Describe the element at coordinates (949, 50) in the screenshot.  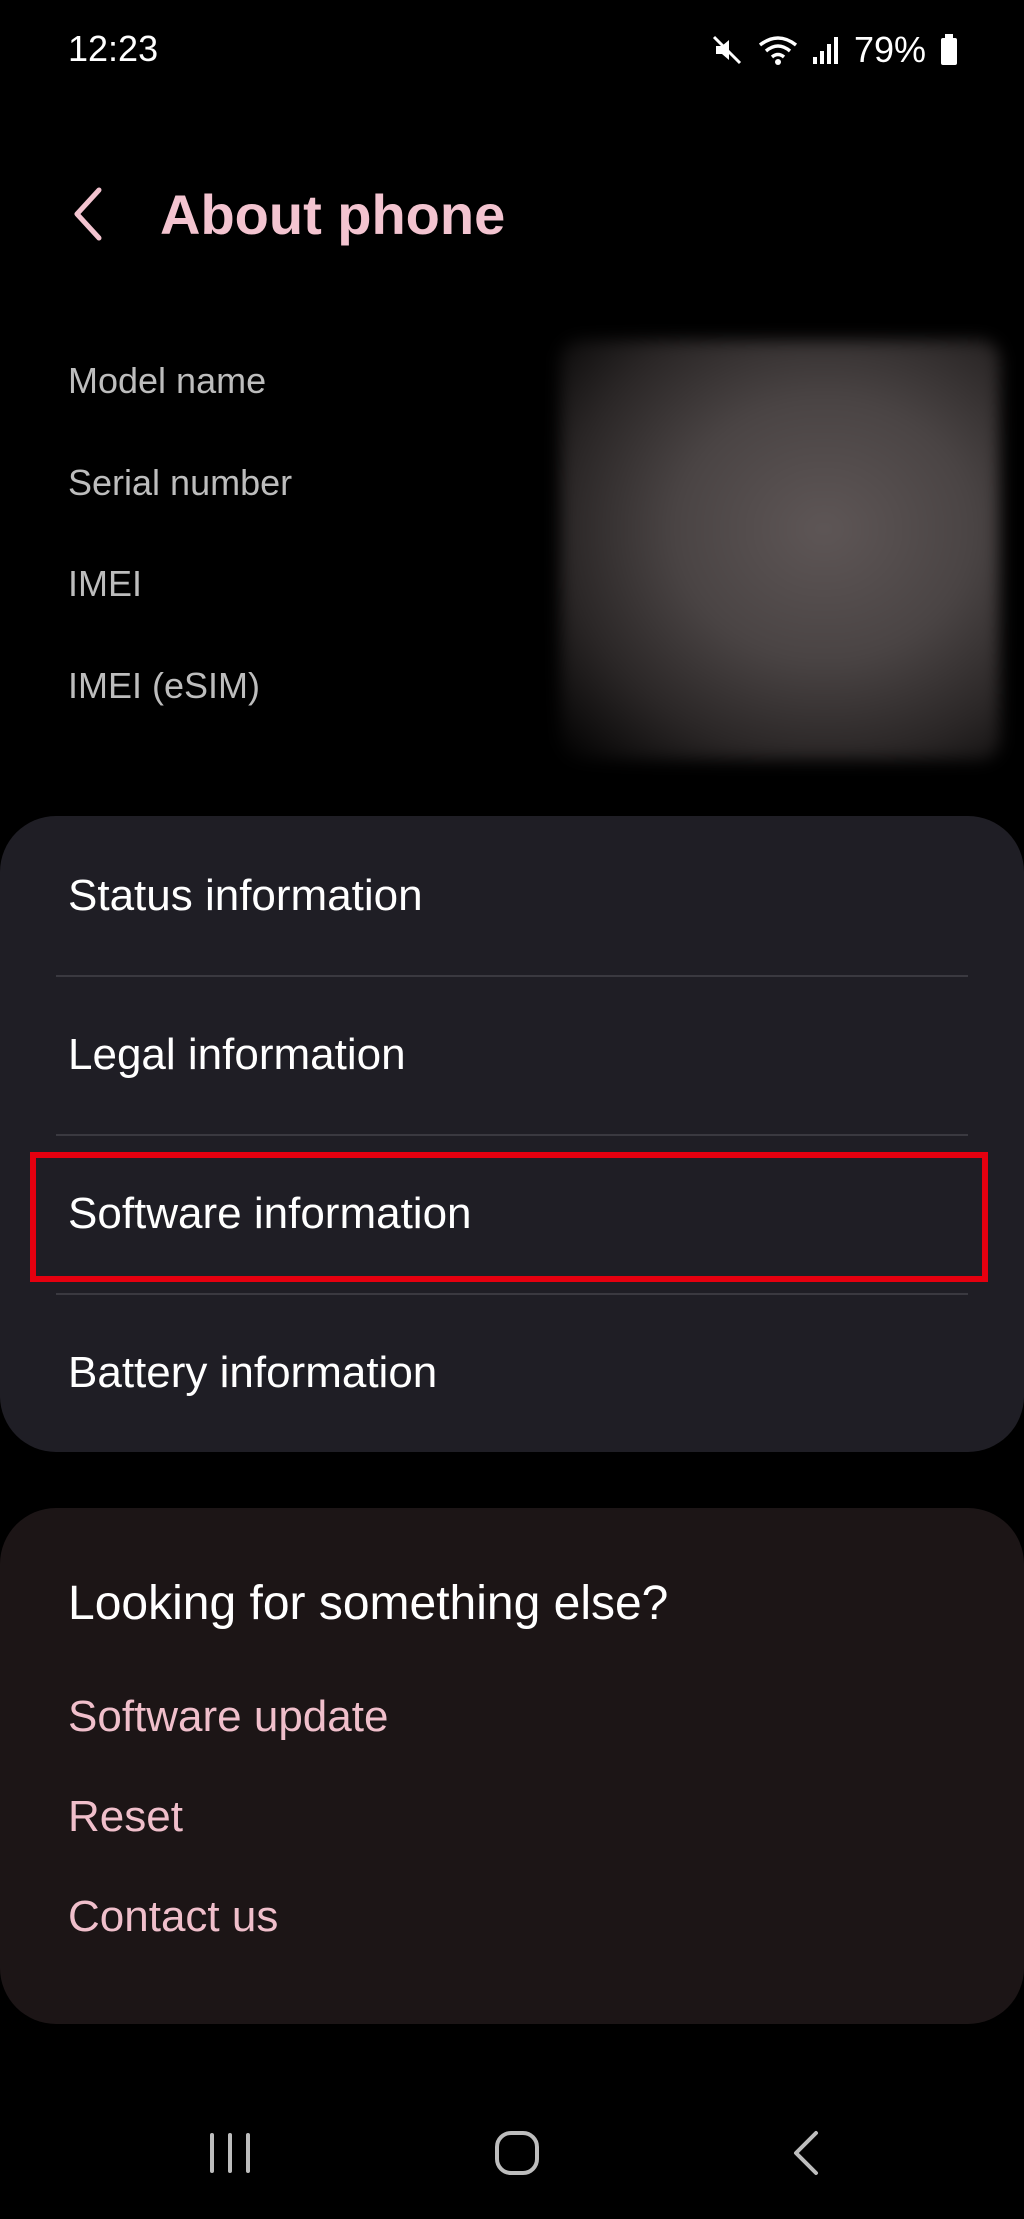
I see `battery-icon` at that location.